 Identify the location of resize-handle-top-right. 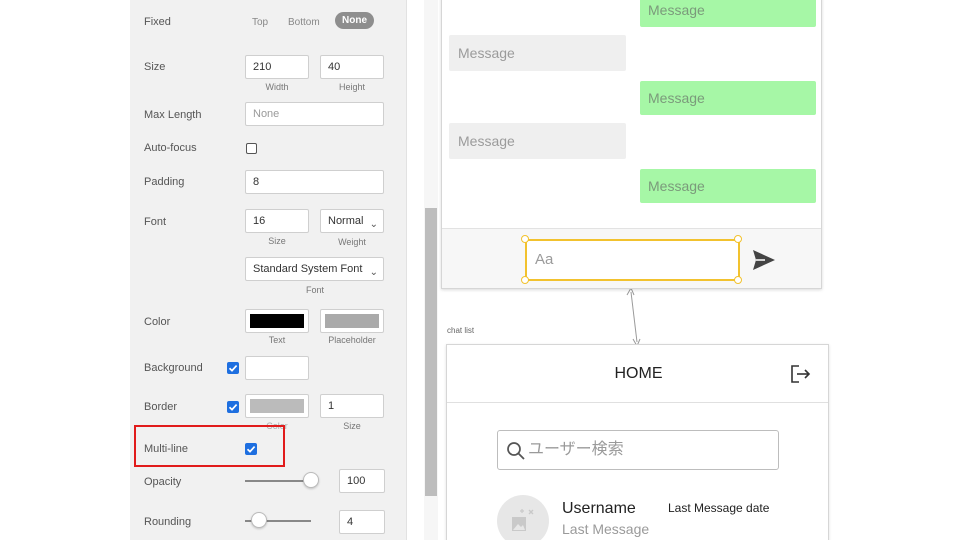
(738, 239).